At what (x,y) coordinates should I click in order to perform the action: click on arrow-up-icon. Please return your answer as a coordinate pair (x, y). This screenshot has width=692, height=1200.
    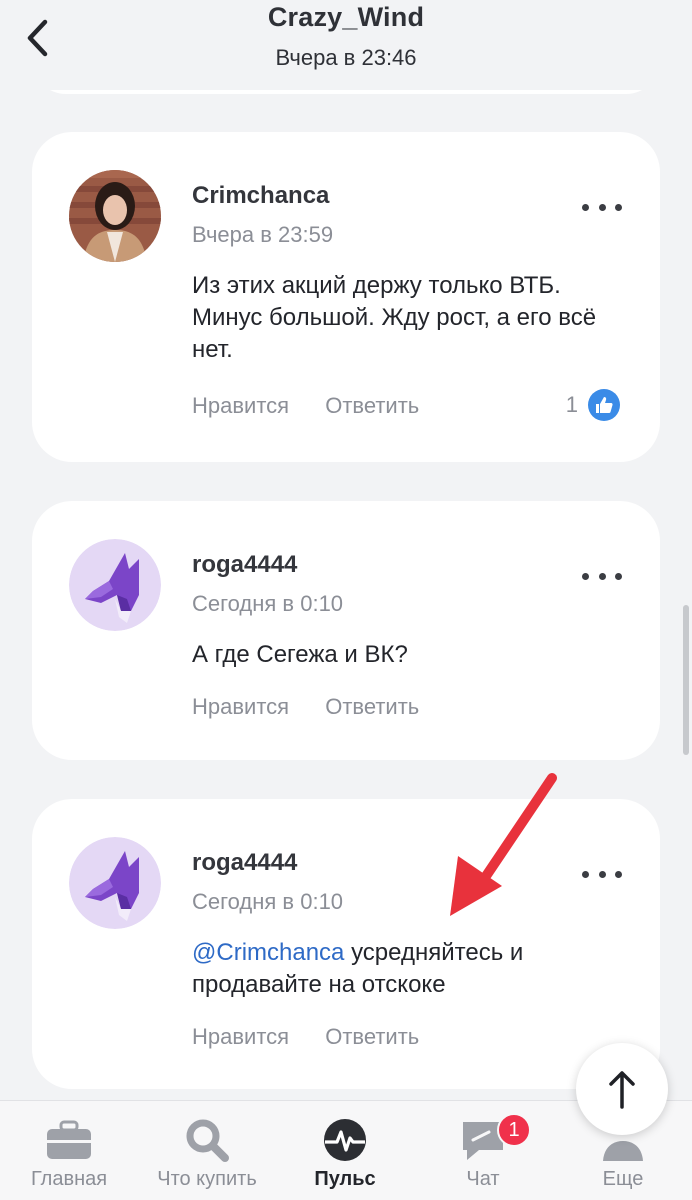
    Looking at the image, I should click on (622, 1090).